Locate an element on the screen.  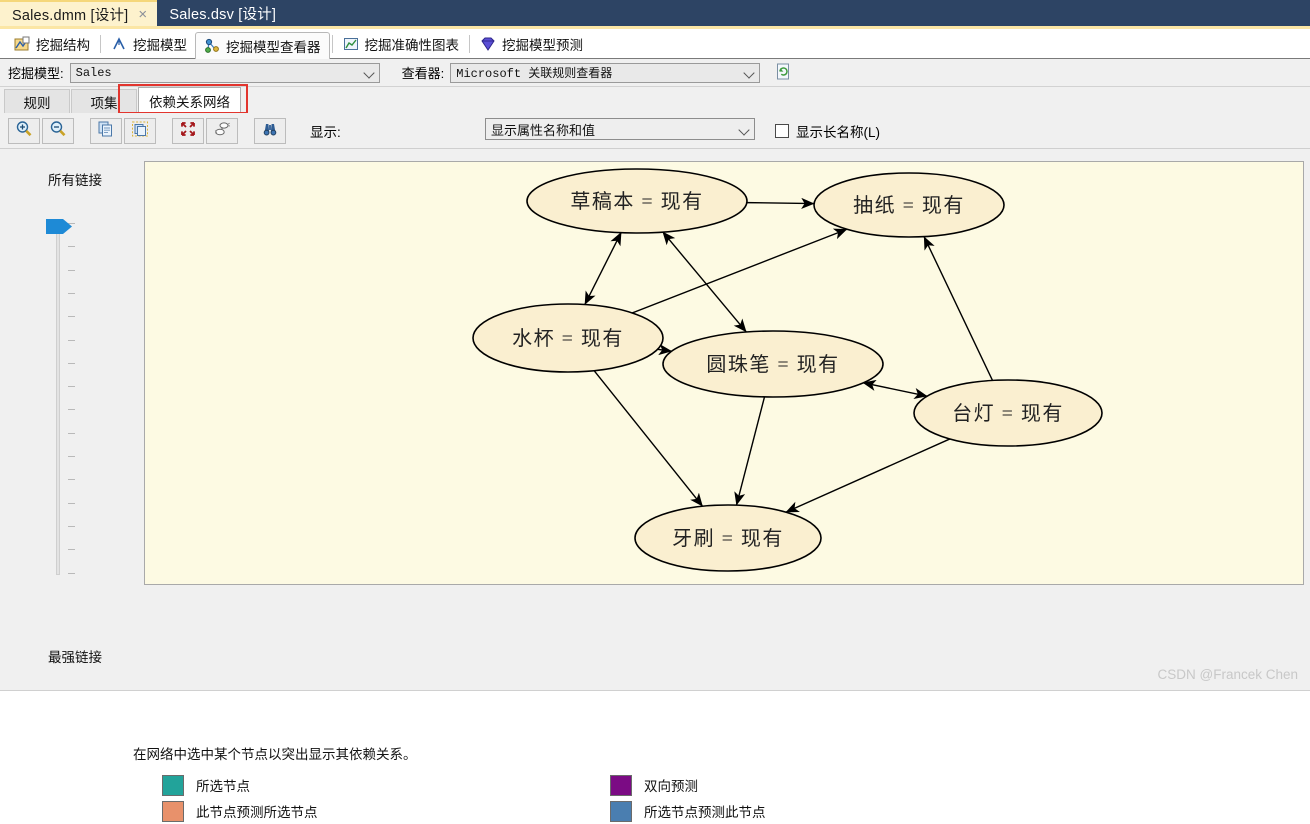
tab-label: 挖掘准确性图表 is located at coordinates (412, 45).